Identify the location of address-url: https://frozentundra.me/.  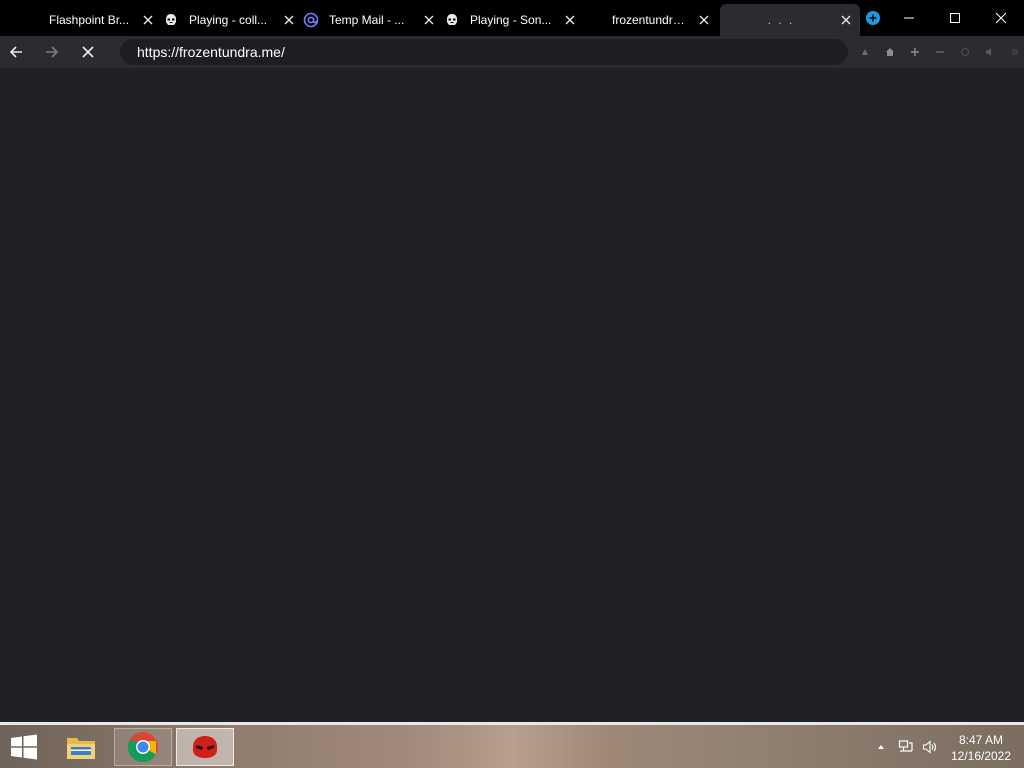
(211, 52).